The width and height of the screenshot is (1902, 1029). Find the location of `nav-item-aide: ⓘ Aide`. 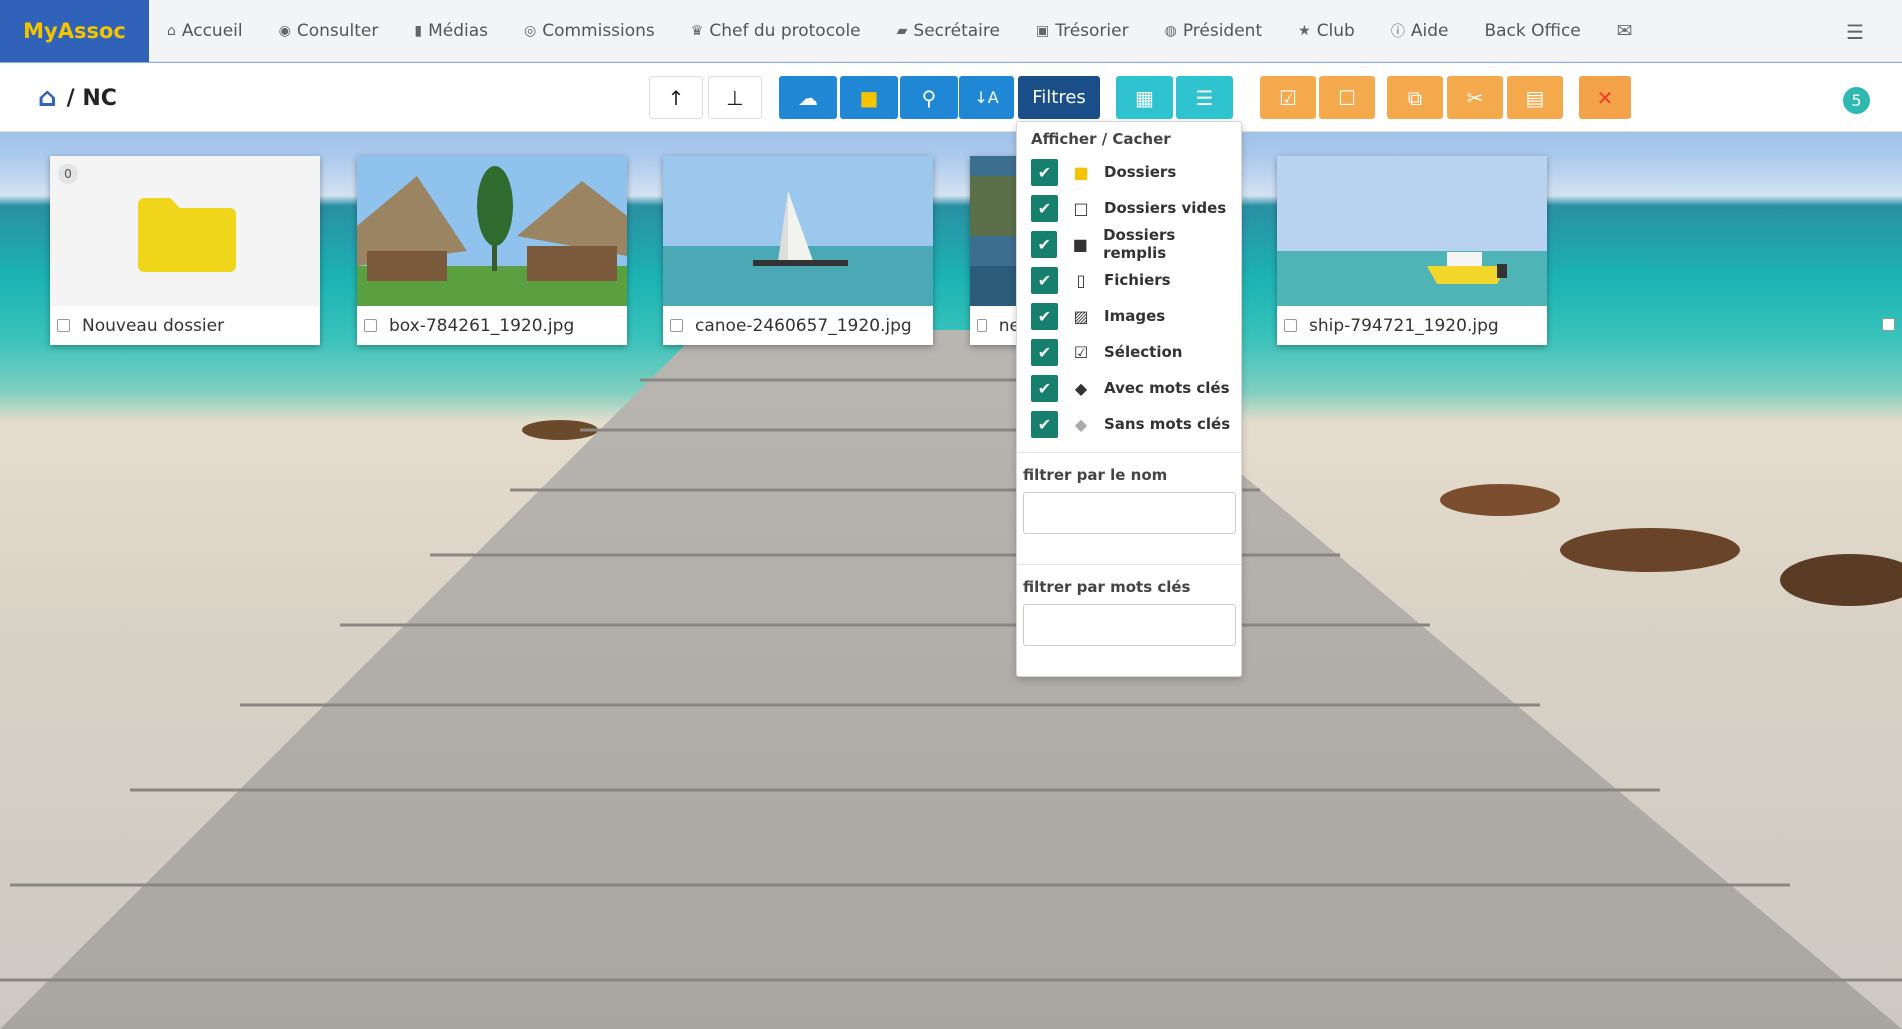

nav-item-aide: ⓘ Aide is located at coordinates (1420, 31).